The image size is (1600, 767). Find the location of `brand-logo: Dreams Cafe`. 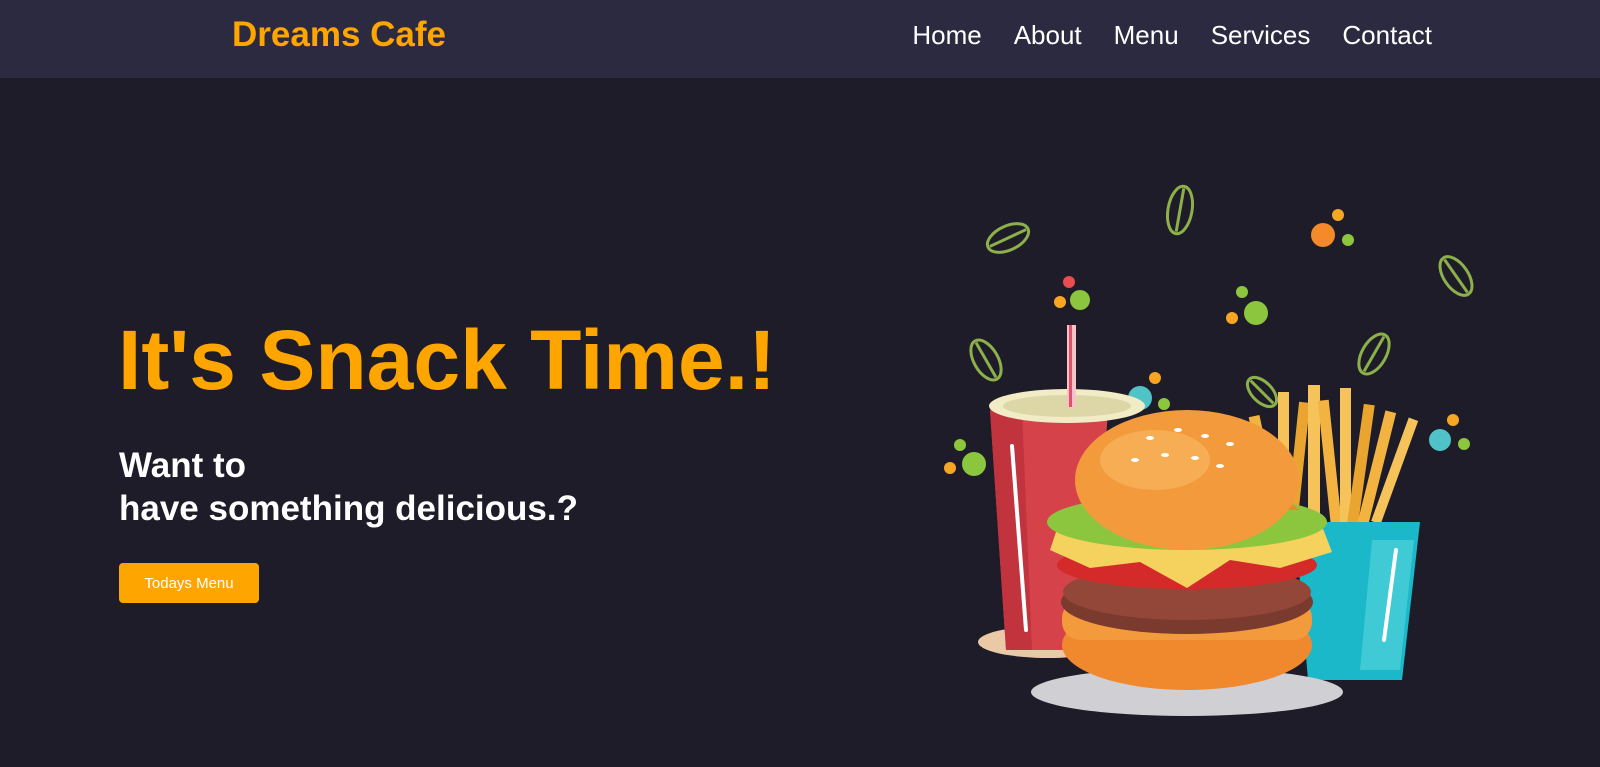

brand-logo: Dreams Cafe is located at coordinates (339, 35).